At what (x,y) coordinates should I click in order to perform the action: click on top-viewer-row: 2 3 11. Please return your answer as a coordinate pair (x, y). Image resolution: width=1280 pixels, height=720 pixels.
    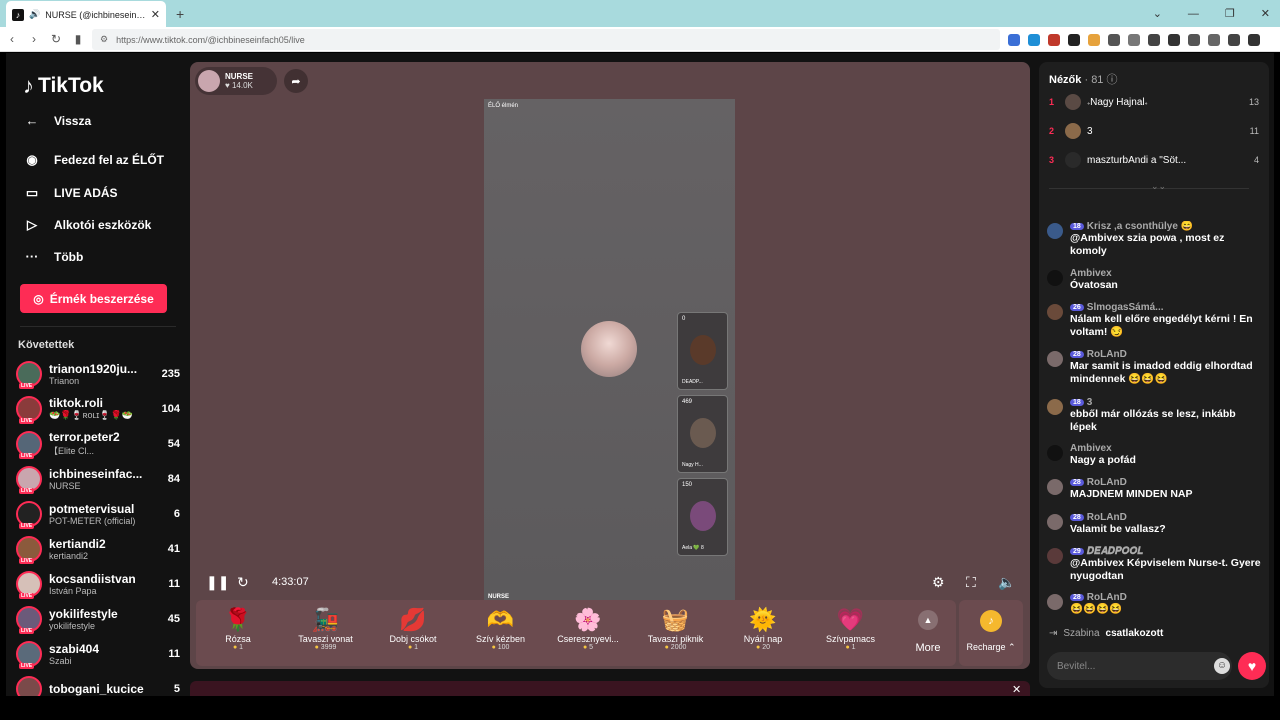
    Looking at the image, I should click on (1154, 131).